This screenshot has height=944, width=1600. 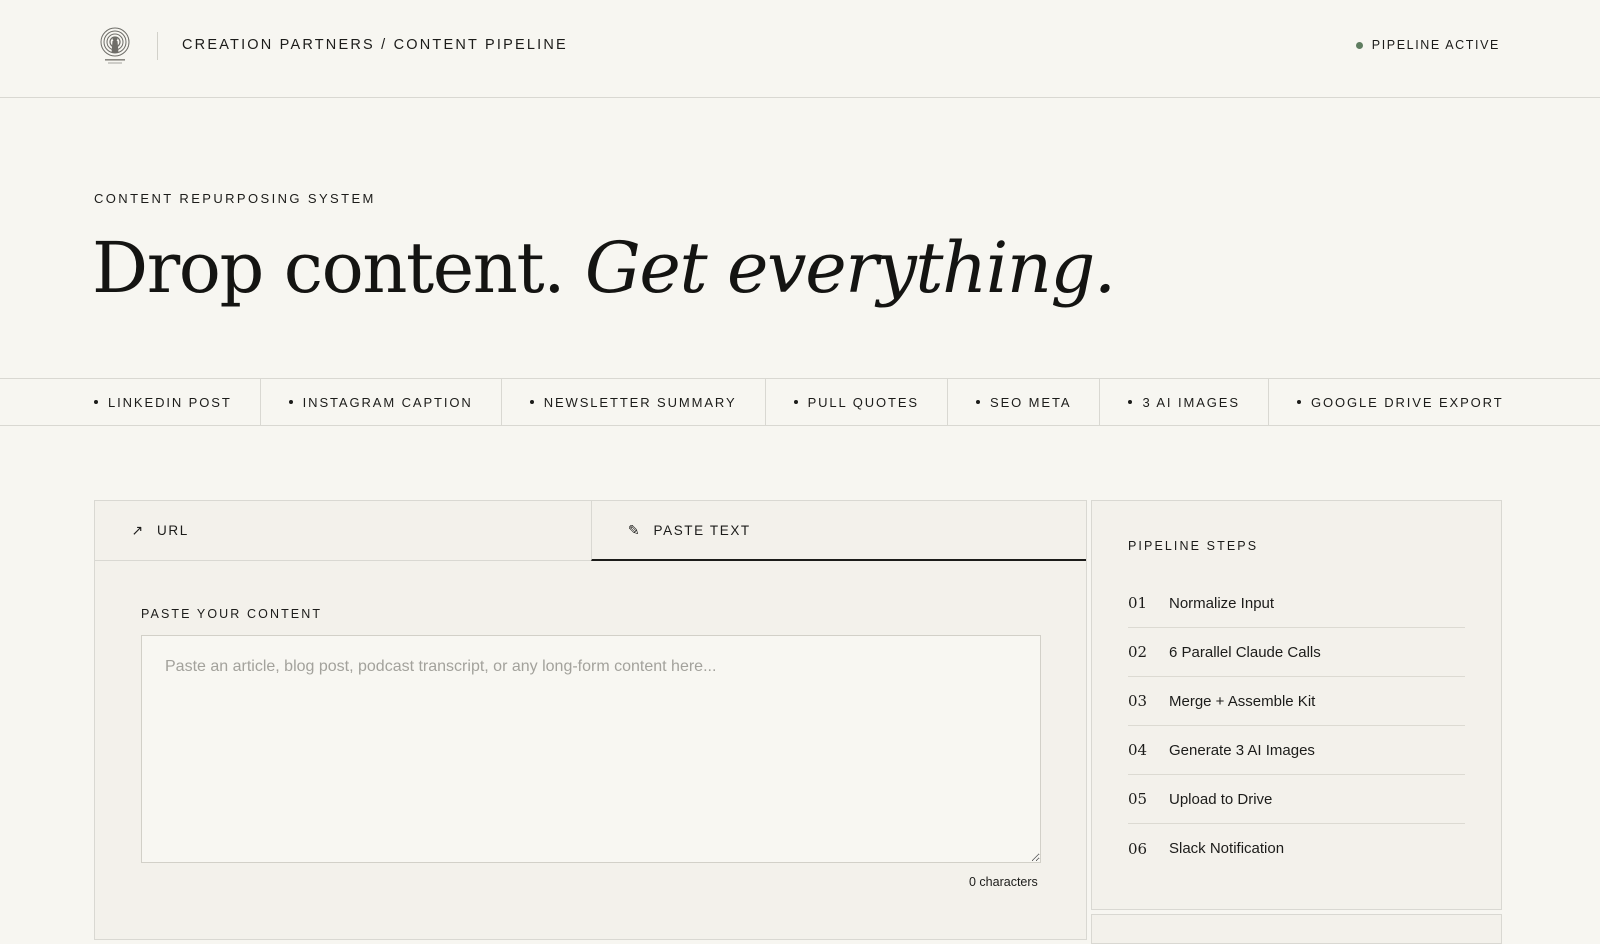 I want to click on headline-plain: Drop content., so click(x=328, y=268).